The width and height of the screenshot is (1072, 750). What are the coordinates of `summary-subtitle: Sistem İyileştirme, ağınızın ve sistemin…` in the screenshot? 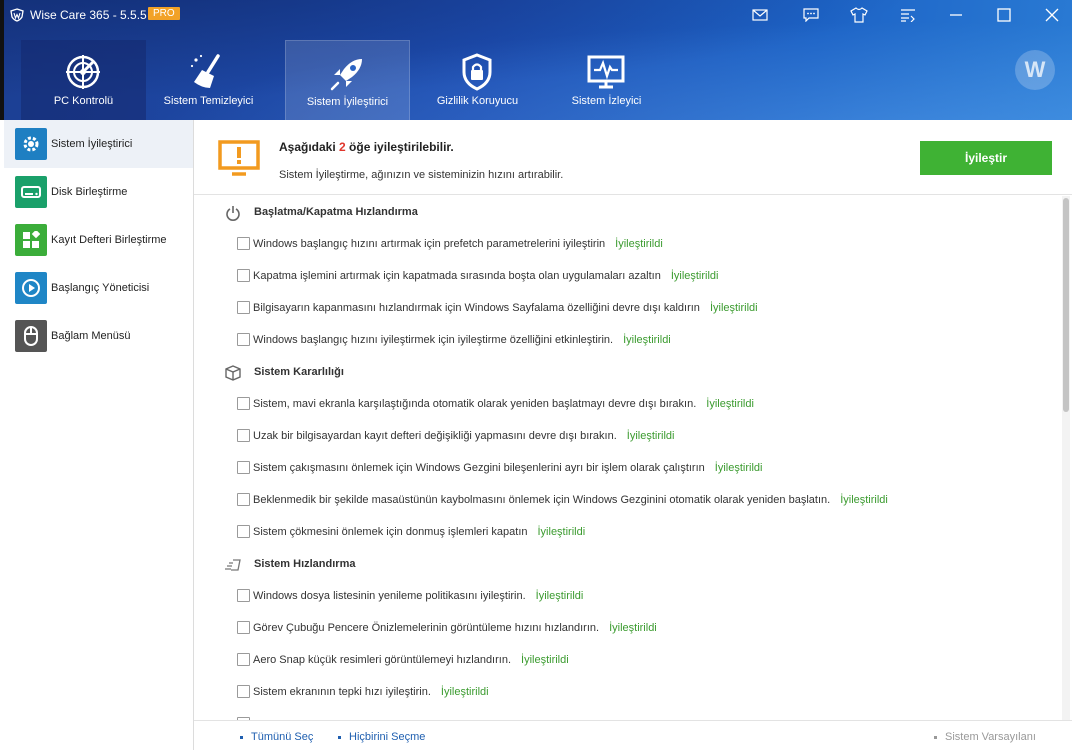 It's located at (421, 175).